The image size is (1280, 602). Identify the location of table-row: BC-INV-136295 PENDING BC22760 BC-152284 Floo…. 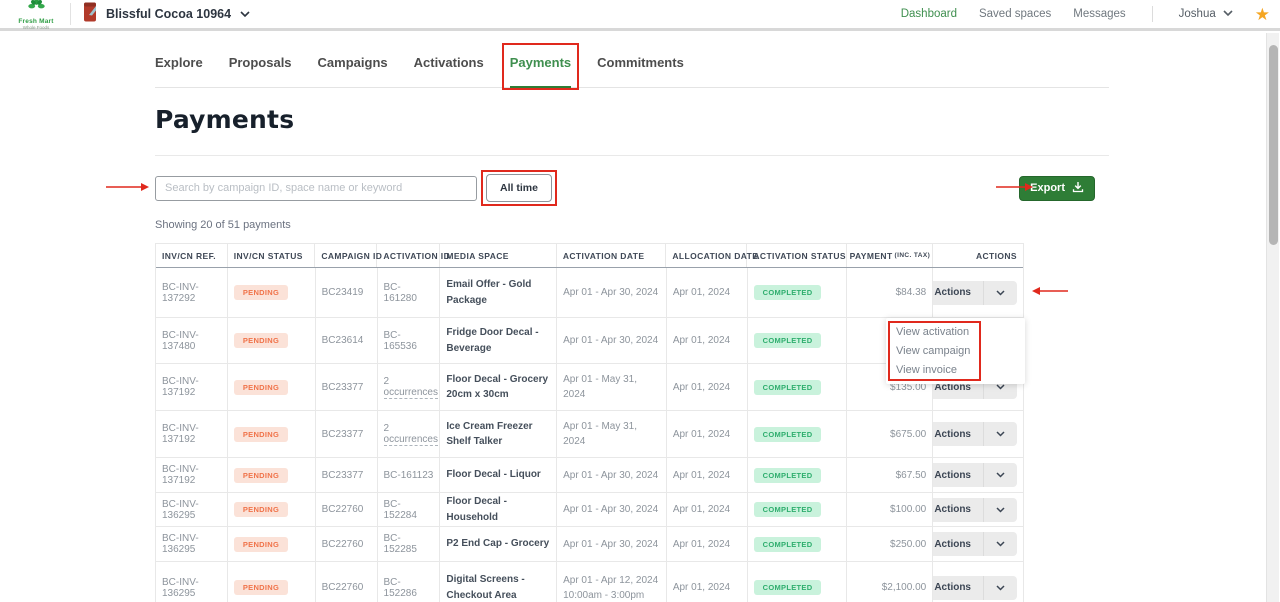
(589, 510).